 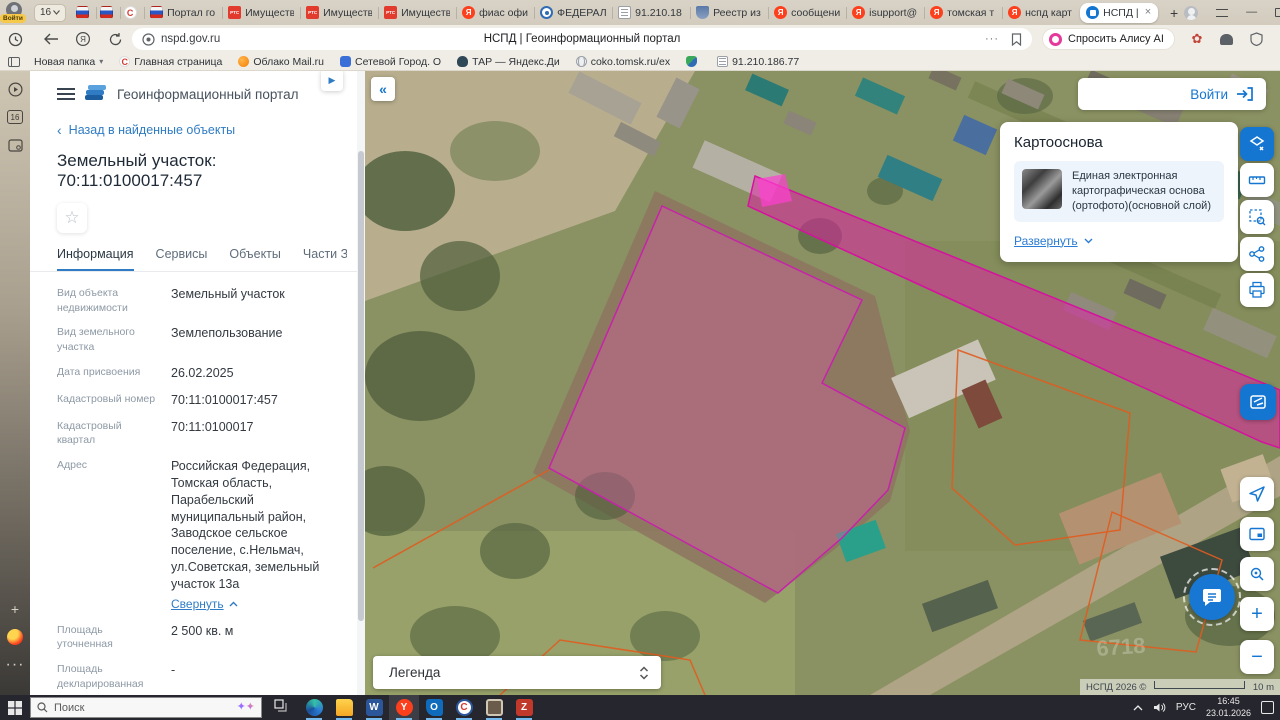 I want to click on tabs-panel-icon, so click(x=15, y=145).